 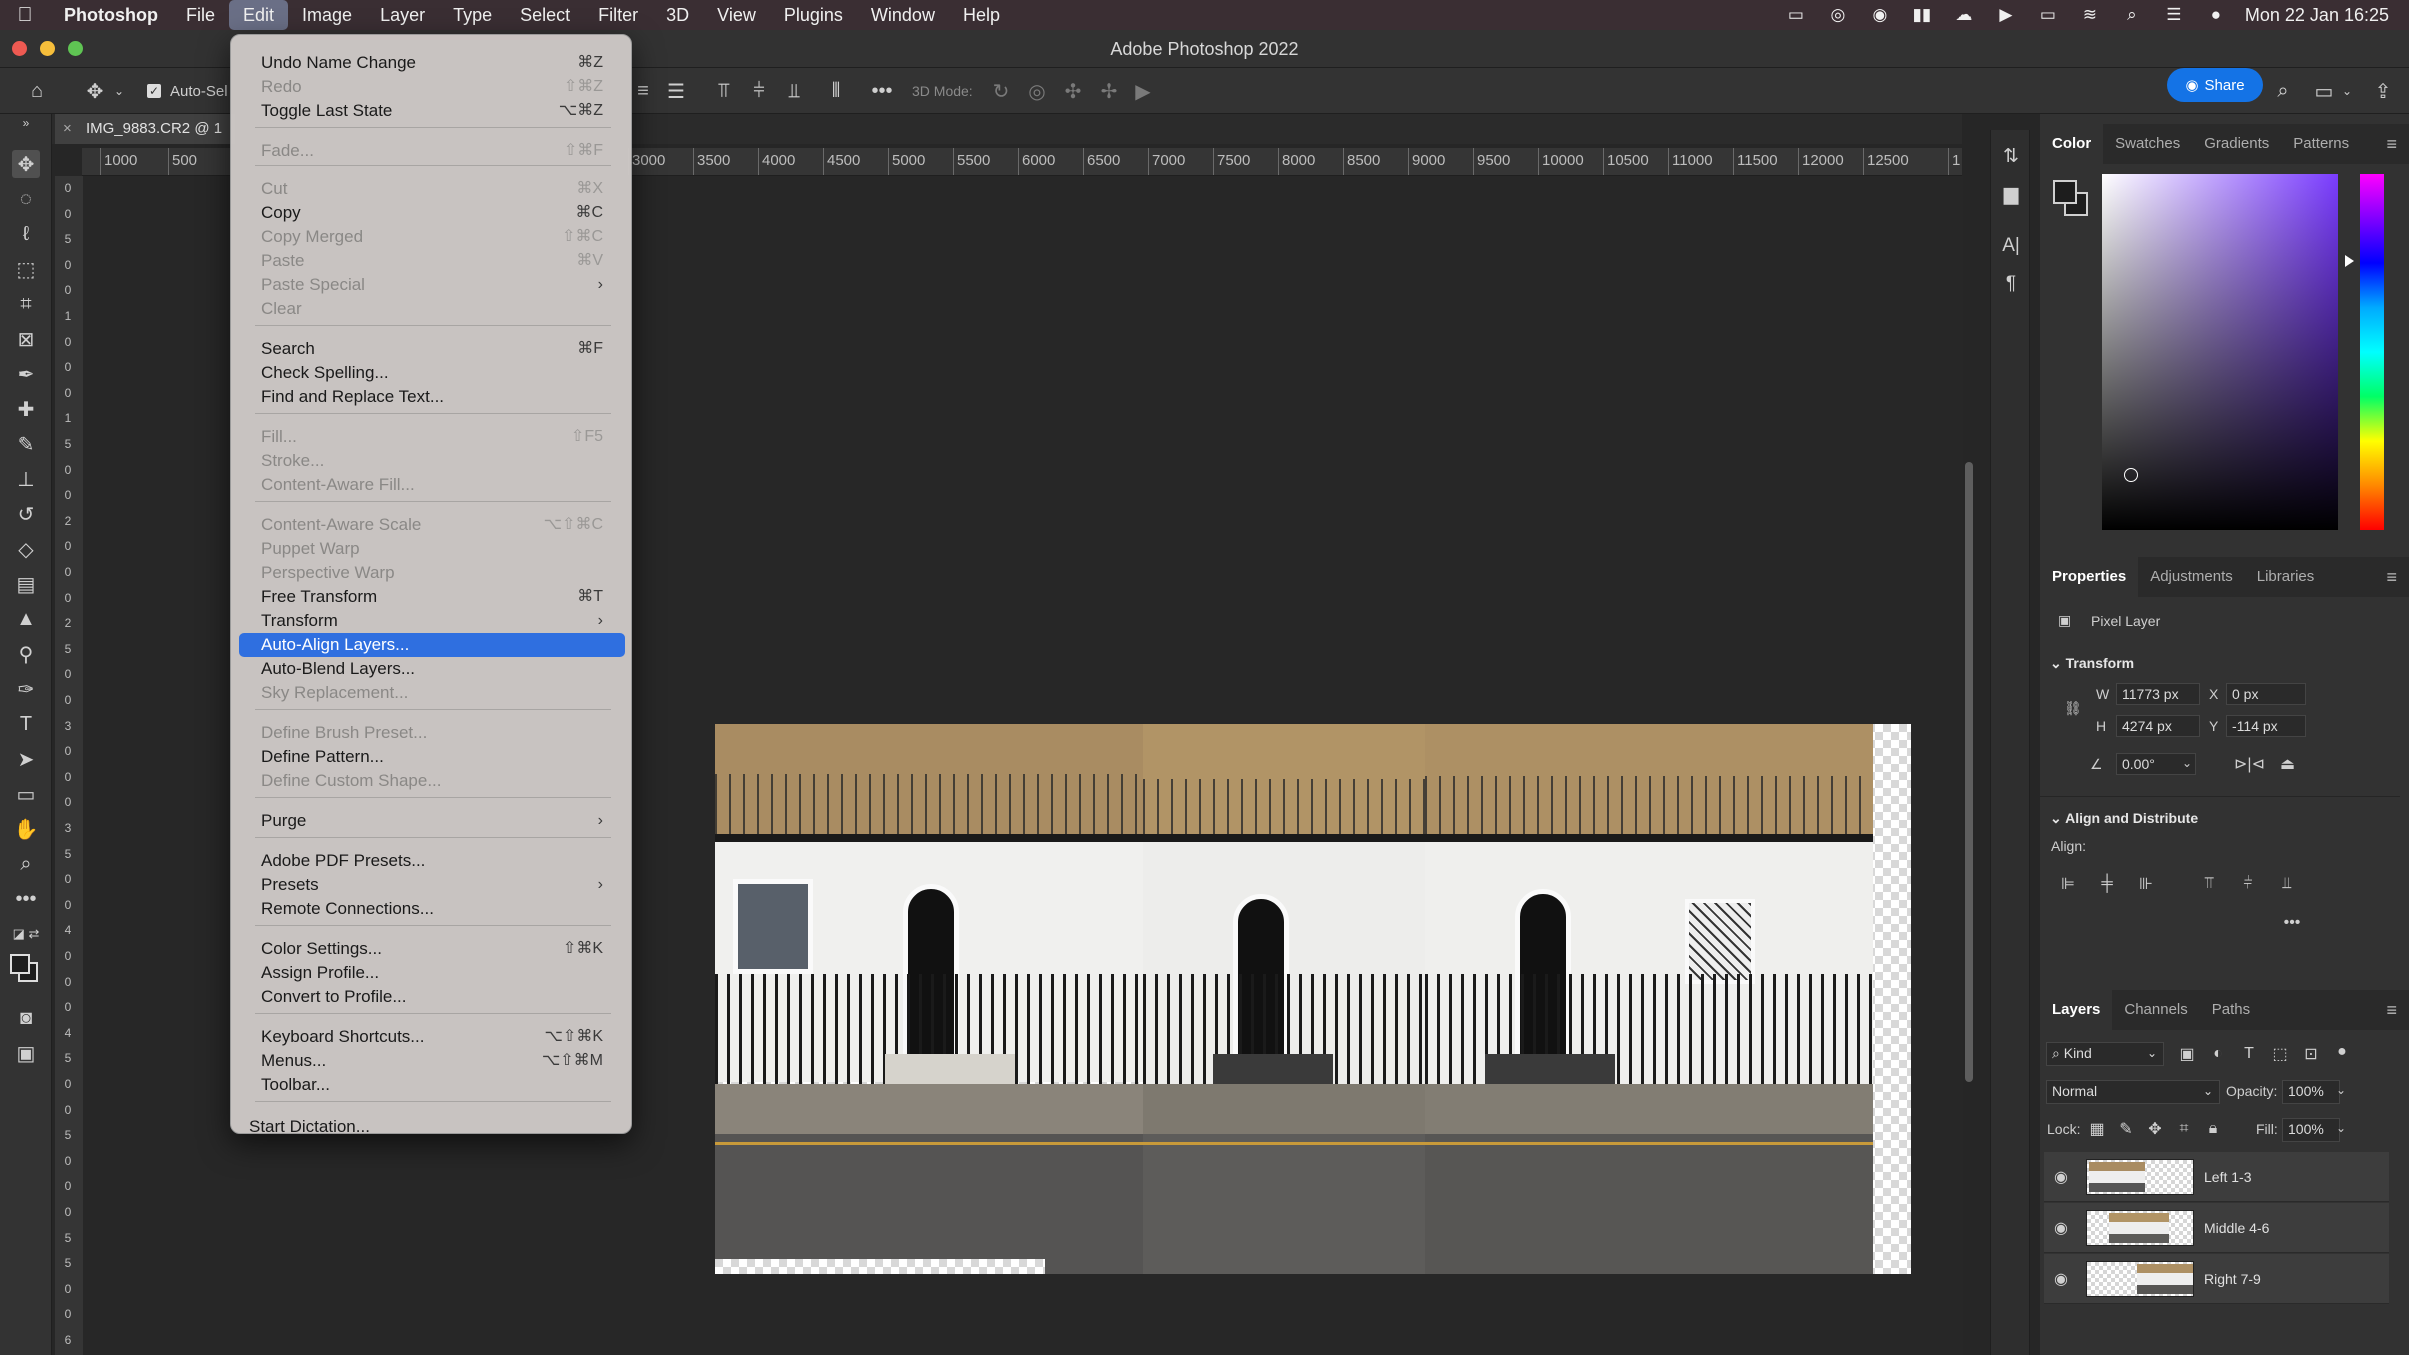 I want to click on layer-row: ◉ Middle 4-6, so click(x=2216, y=1228).